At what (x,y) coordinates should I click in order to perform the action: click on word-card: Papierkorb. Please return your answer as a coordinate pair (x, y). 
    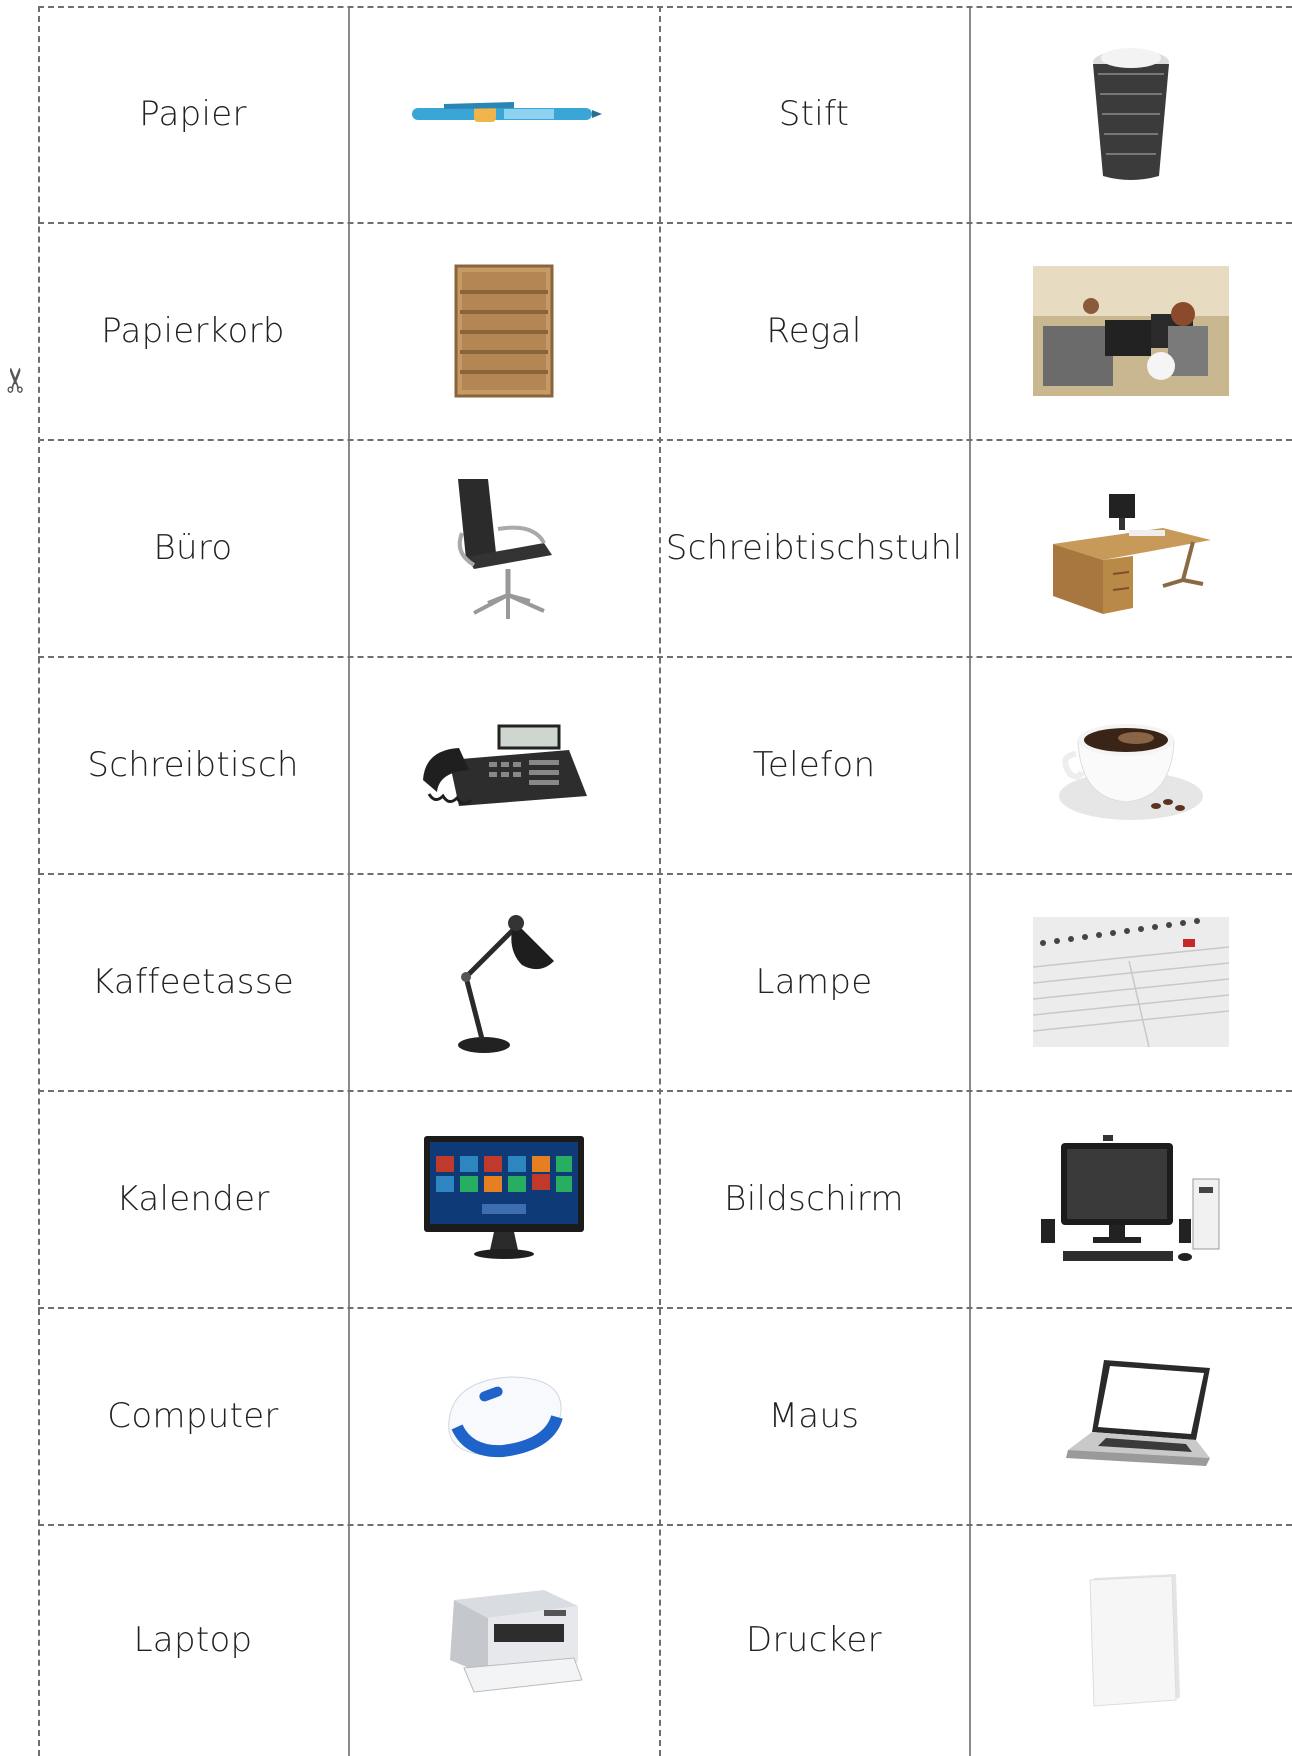
    Looking at the image, I should click on (193, 330).